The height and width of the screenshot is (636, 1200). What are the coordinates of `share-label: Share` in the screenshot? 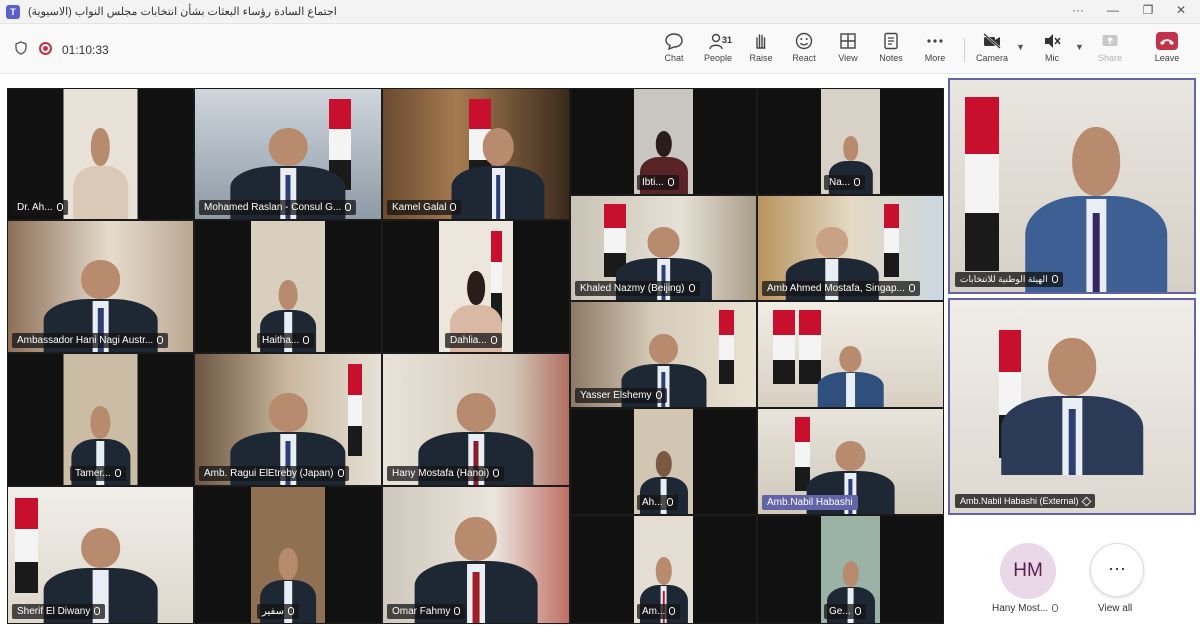 It's located at (1110, 58).